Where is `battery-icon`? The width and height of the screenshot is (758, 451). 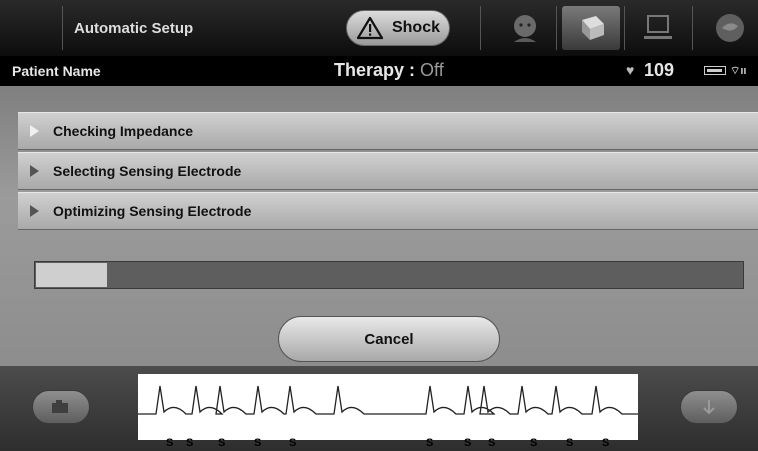
battery-icon is located at coordinates (715, 70).